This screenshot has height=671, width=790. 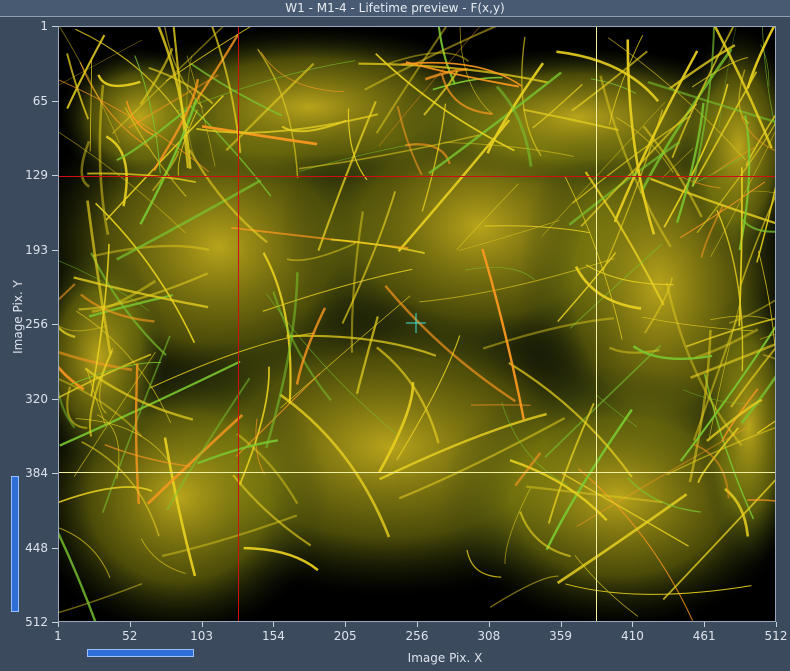 I want to click on x-tick-label: 205, so click(x=345, y=636).